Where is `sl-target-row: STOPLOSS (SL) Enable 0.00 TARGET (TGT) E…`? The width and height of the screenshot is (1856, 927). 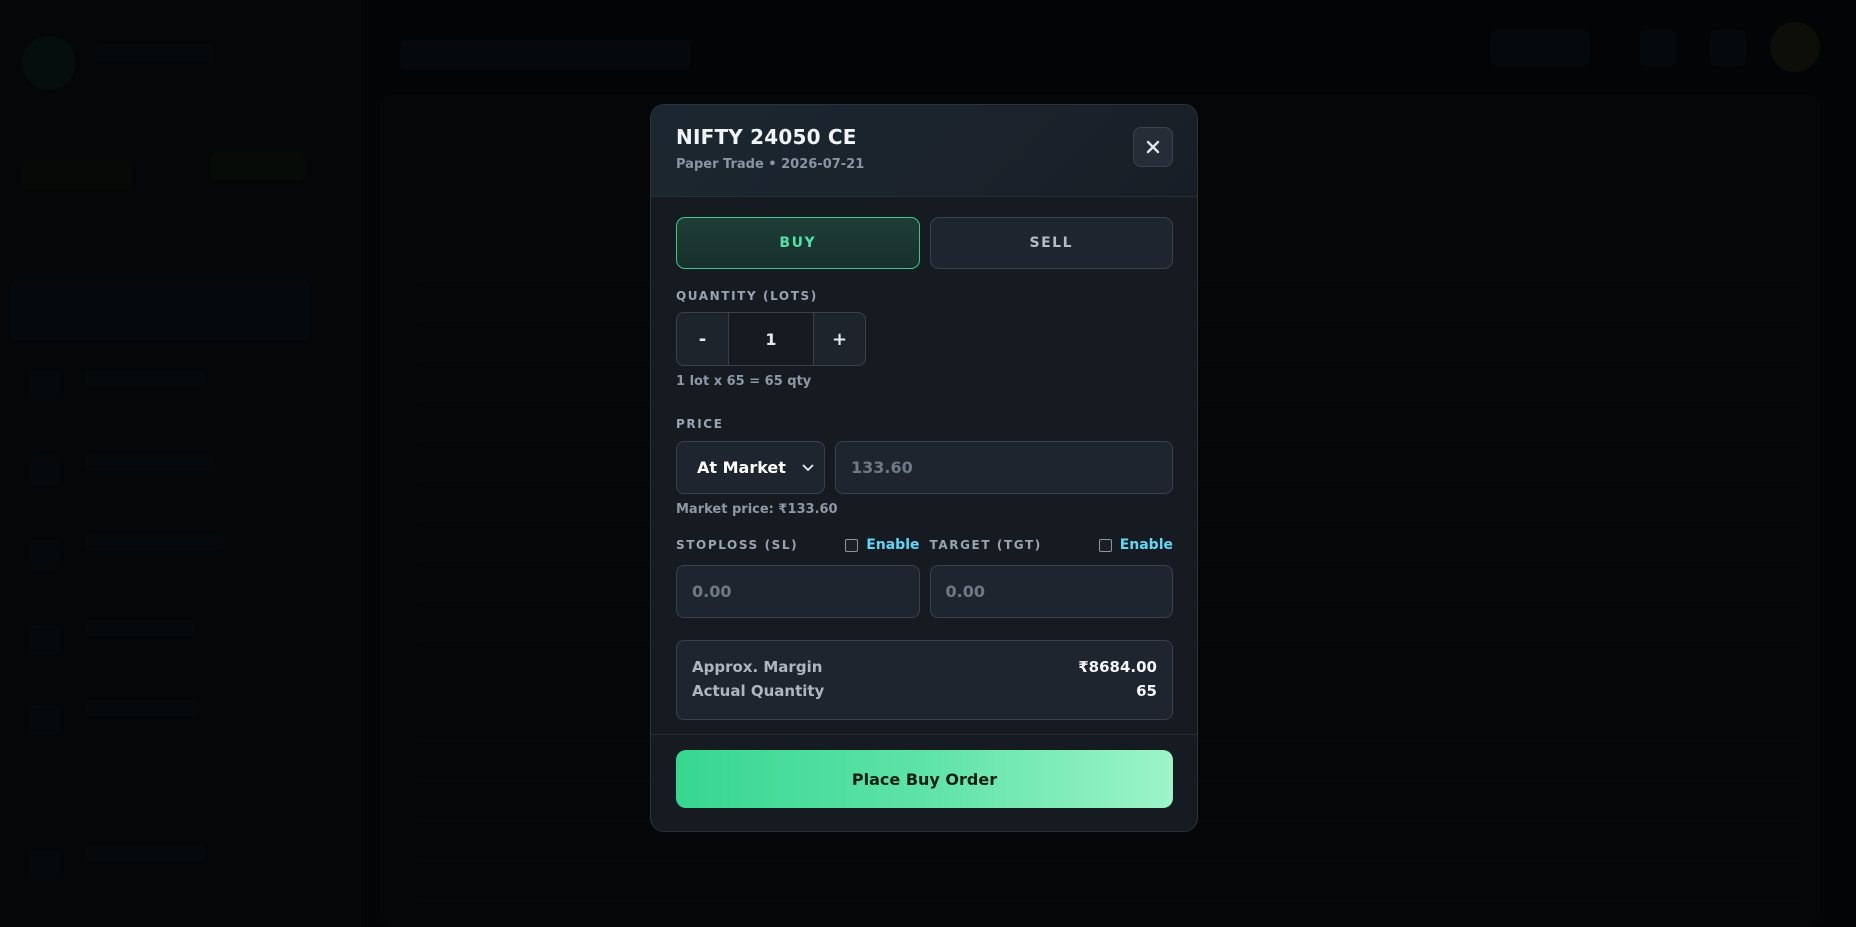 sl-target-row: STOPLOSS (SL) Enable 0.00 TARGET (TGT) E… is located at coordinates (924, 576).